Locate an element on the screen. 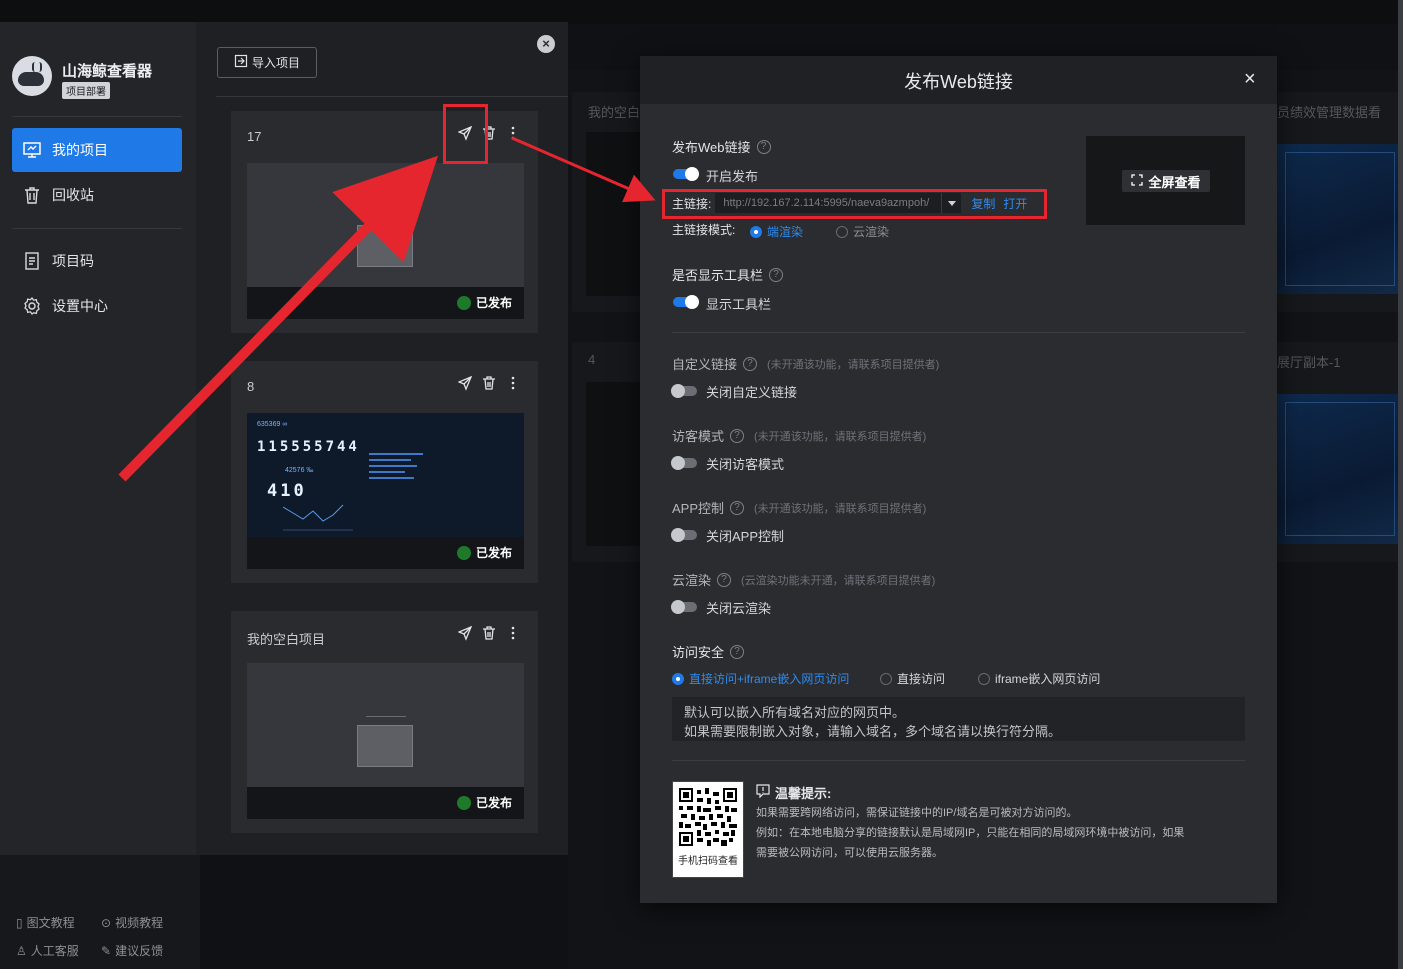 Image resolution: width=1403 pixels, height=969 pixels. project-card: 17 已发布 is located at coordinates (384, 222).